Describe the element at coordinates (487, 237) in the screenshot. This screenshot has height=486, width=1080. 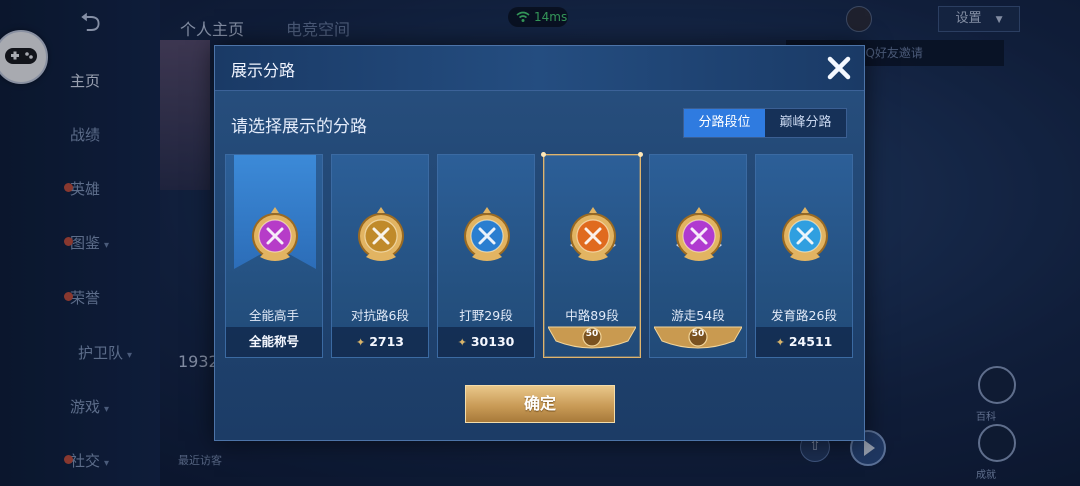
I see `jungle-badge-icon` at that location.